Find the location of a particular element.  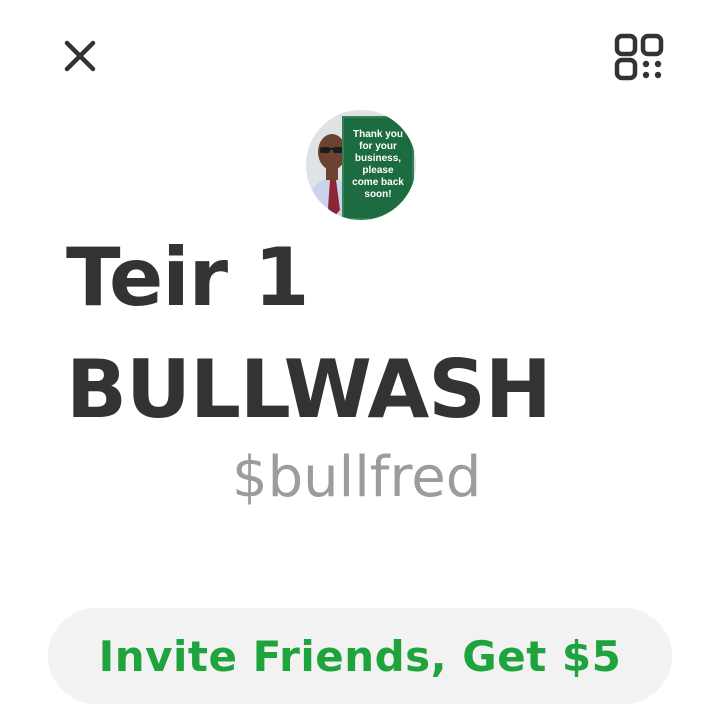

invite-friends-button: Invite Friends, Get $5 is located at coordinates (360, 656).